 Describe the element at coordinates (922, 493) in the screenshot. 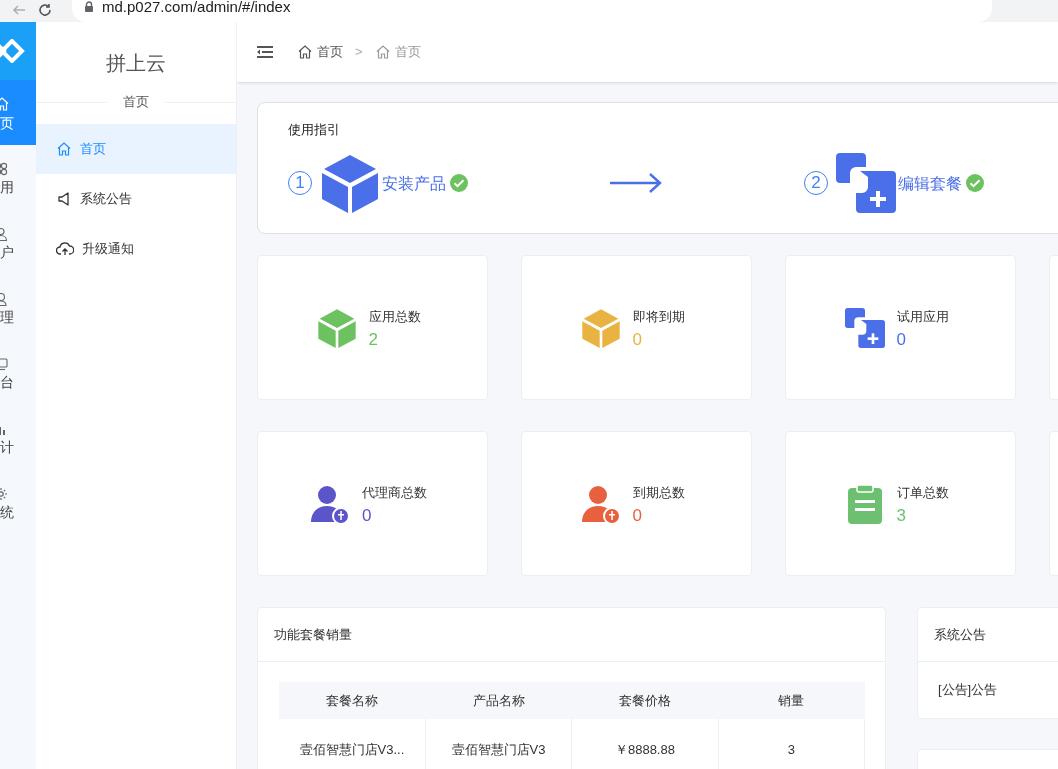

I see `stat-label: 订单总数` at that location.